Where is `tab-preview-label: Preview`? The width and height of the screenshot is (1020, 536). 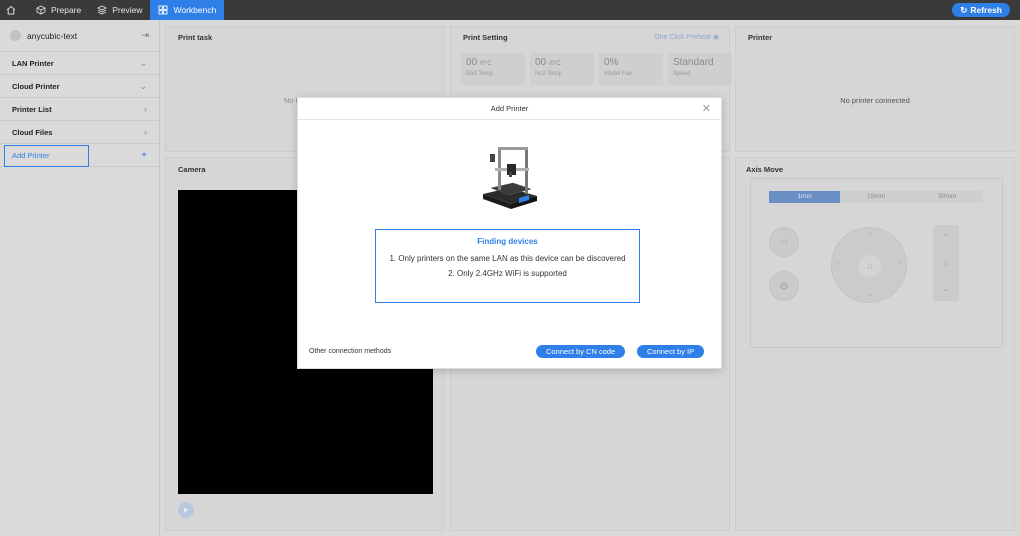
tab-preview-label: Preview is located at coordinates (127, 10).